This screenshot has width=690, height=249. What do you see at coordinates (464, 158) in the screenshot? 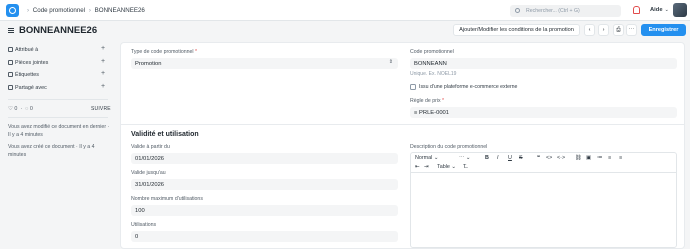
I see `font-size-select: ⋯ ⌄` at bounding box center [464, 158].